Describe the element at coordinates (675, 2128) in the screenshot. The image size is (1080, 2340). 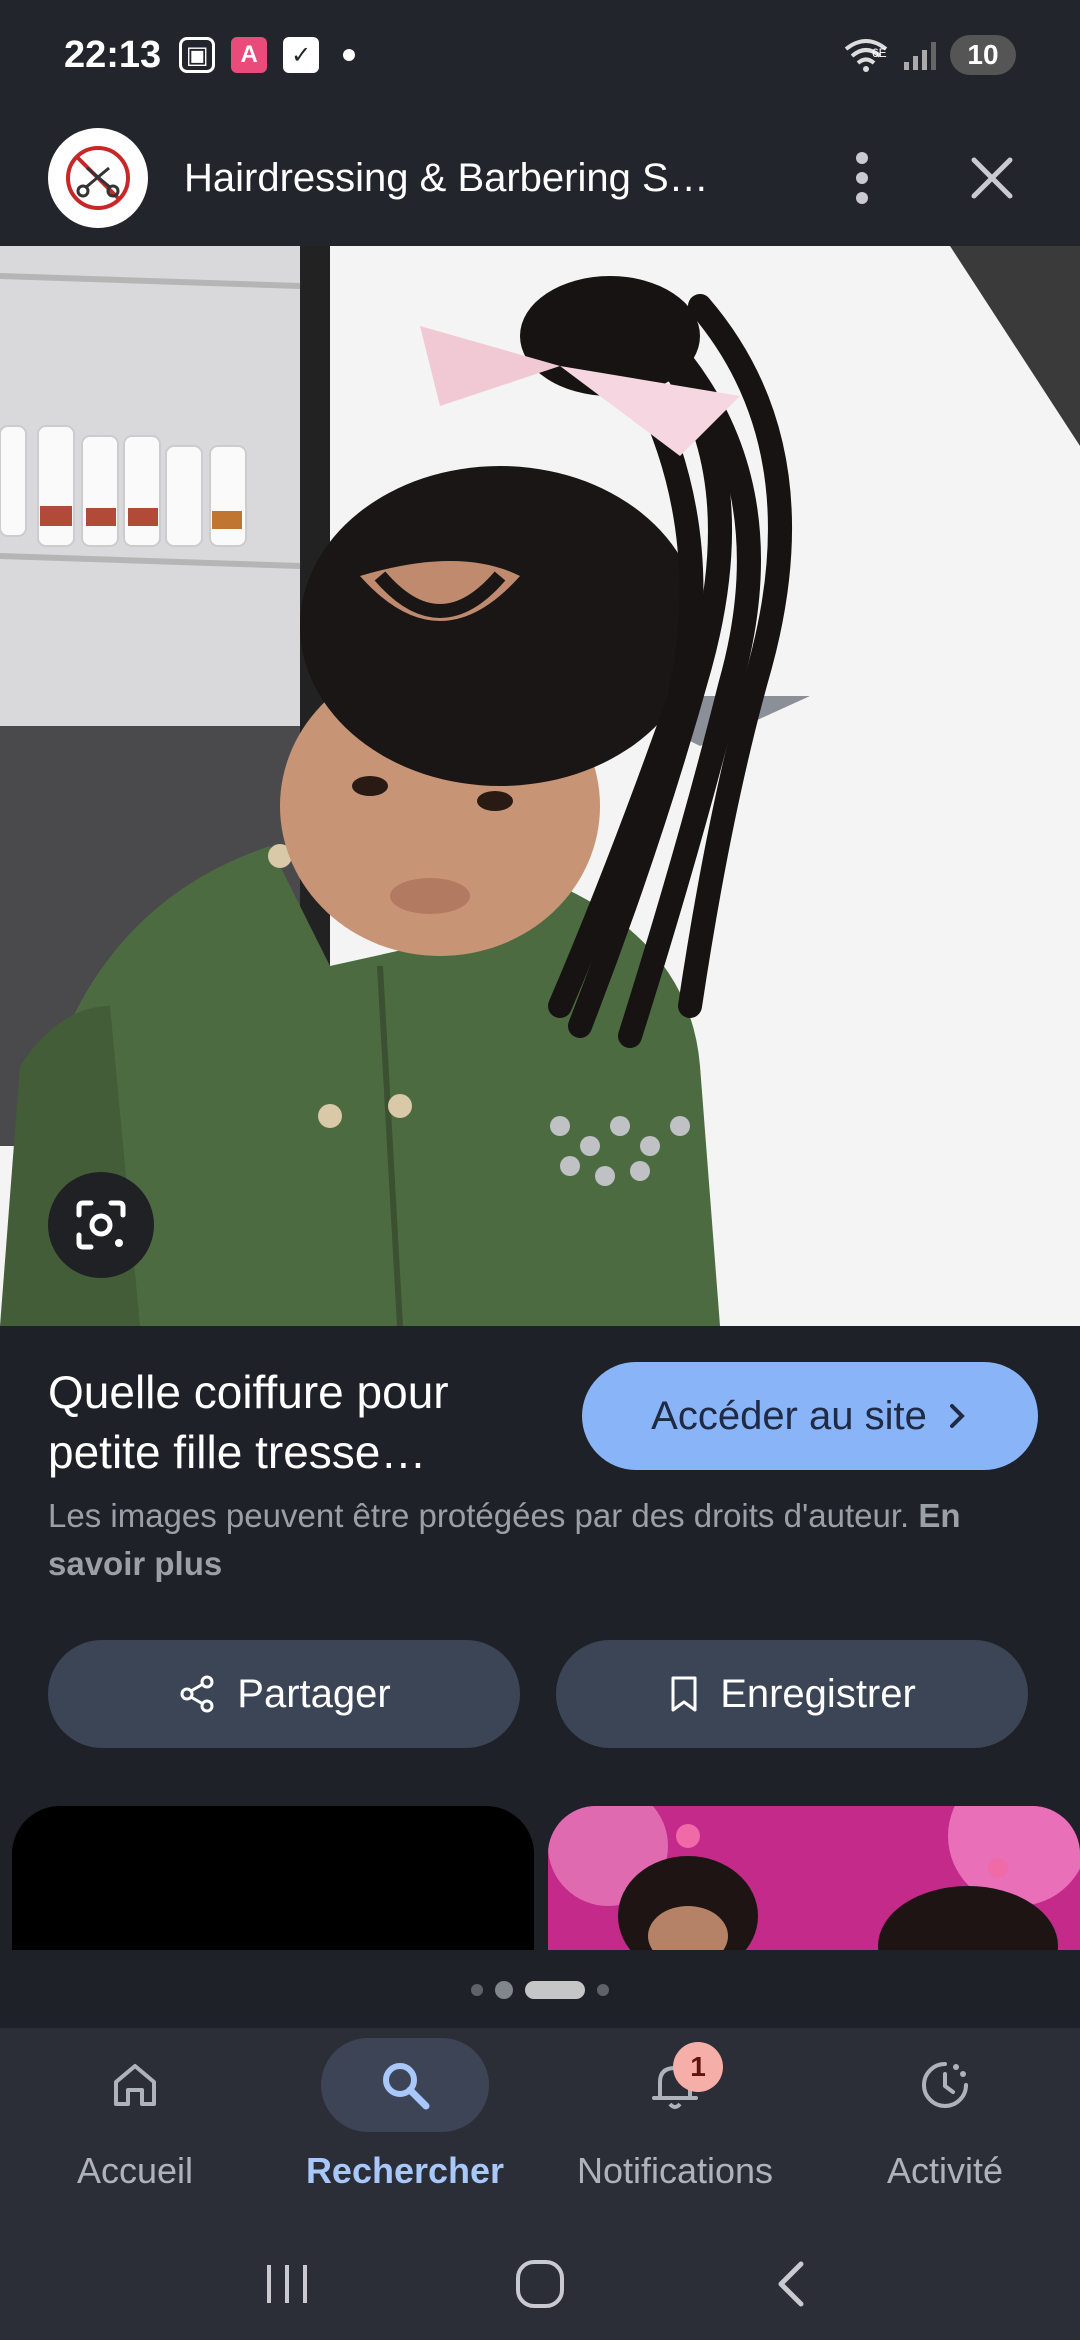
I see `nav-item-notifications: 1 Notifications` at that location.